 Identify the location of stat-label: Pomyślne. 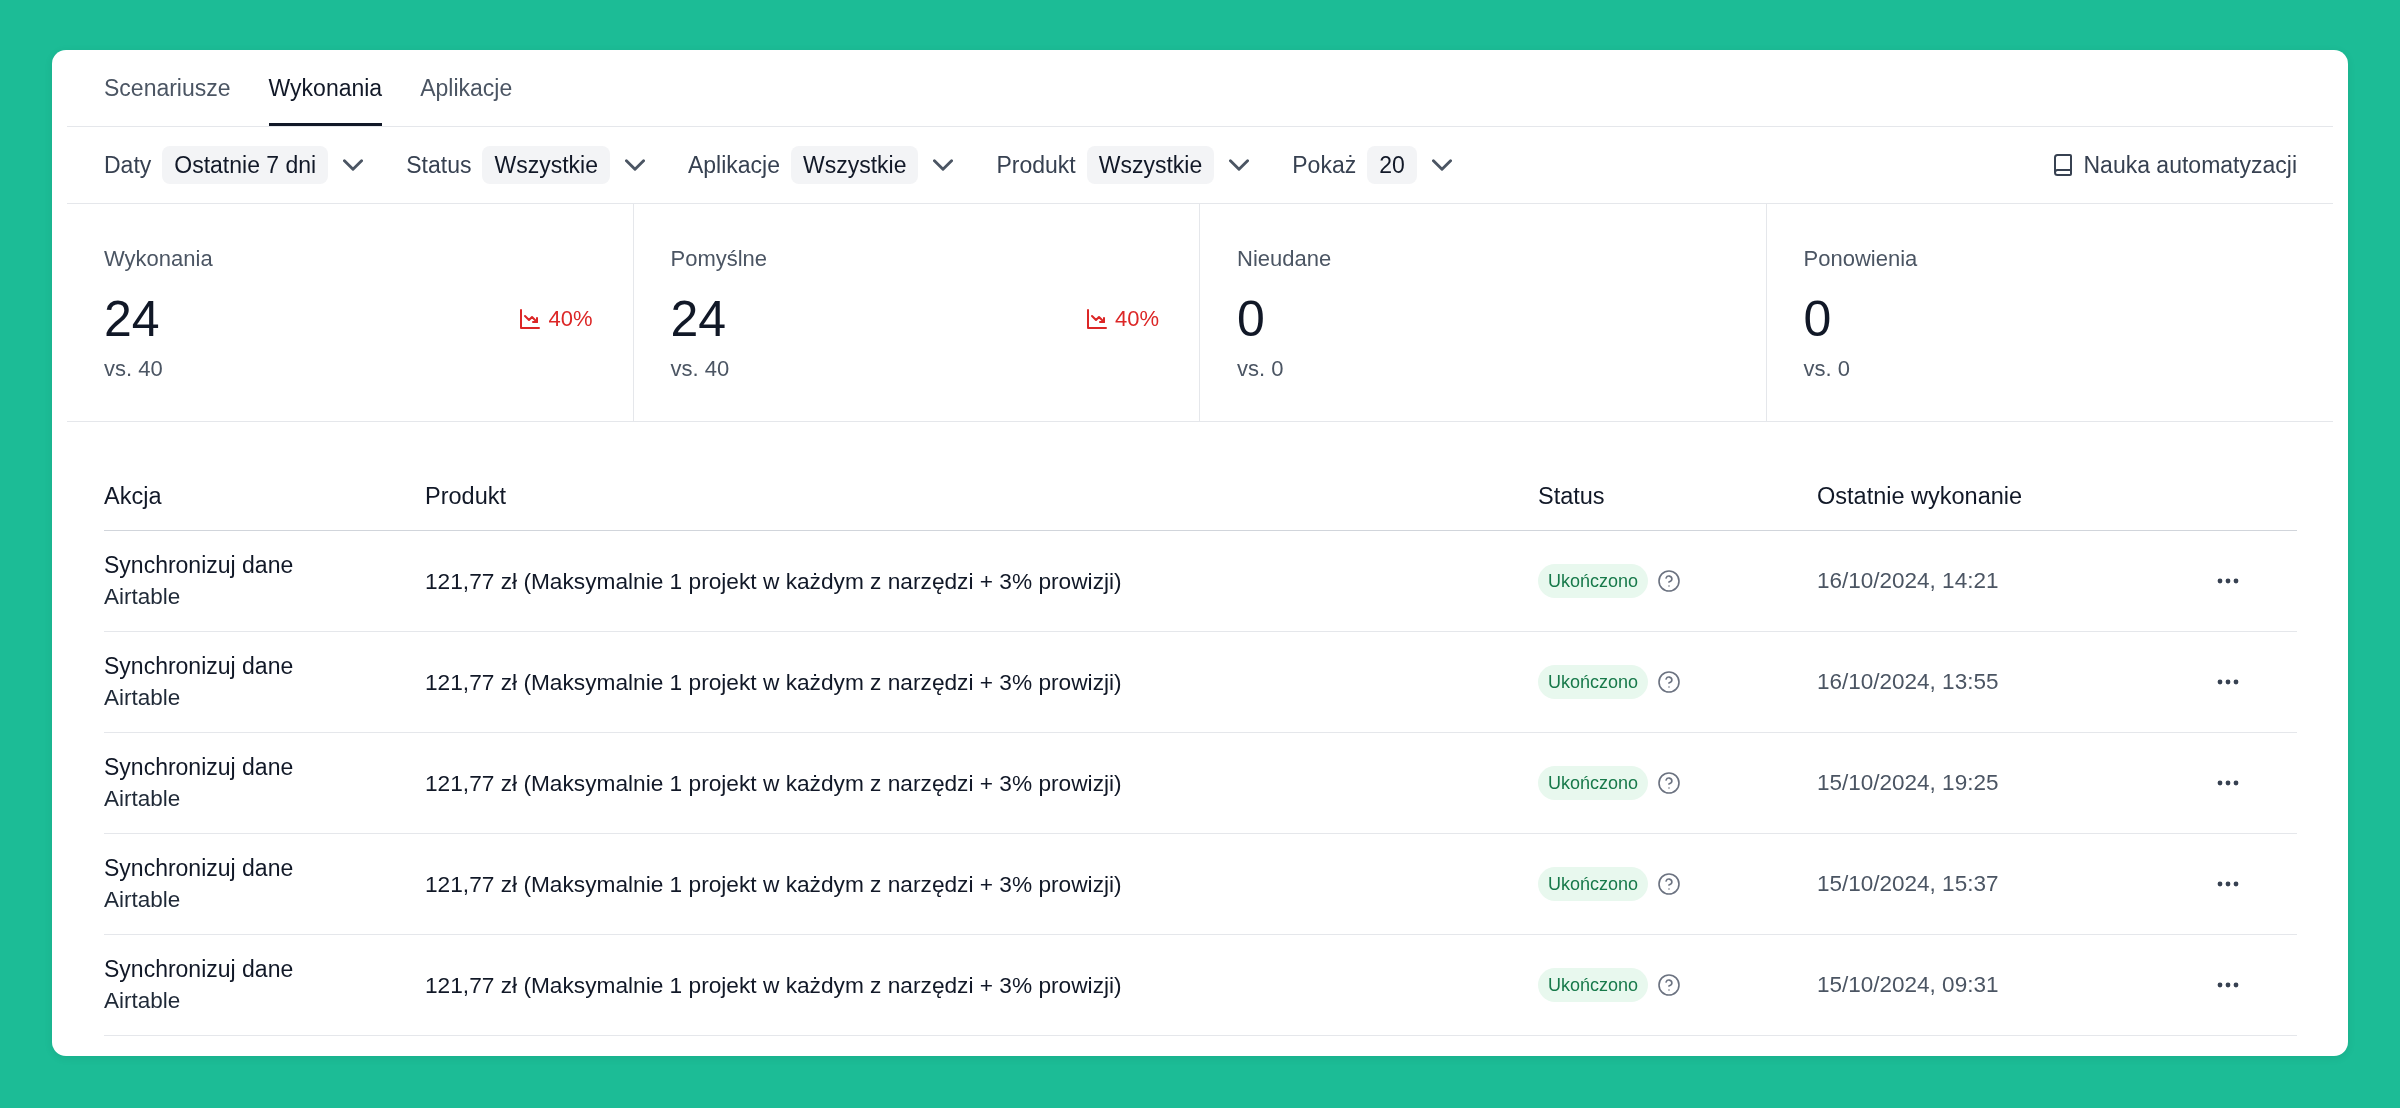
(719, 259).